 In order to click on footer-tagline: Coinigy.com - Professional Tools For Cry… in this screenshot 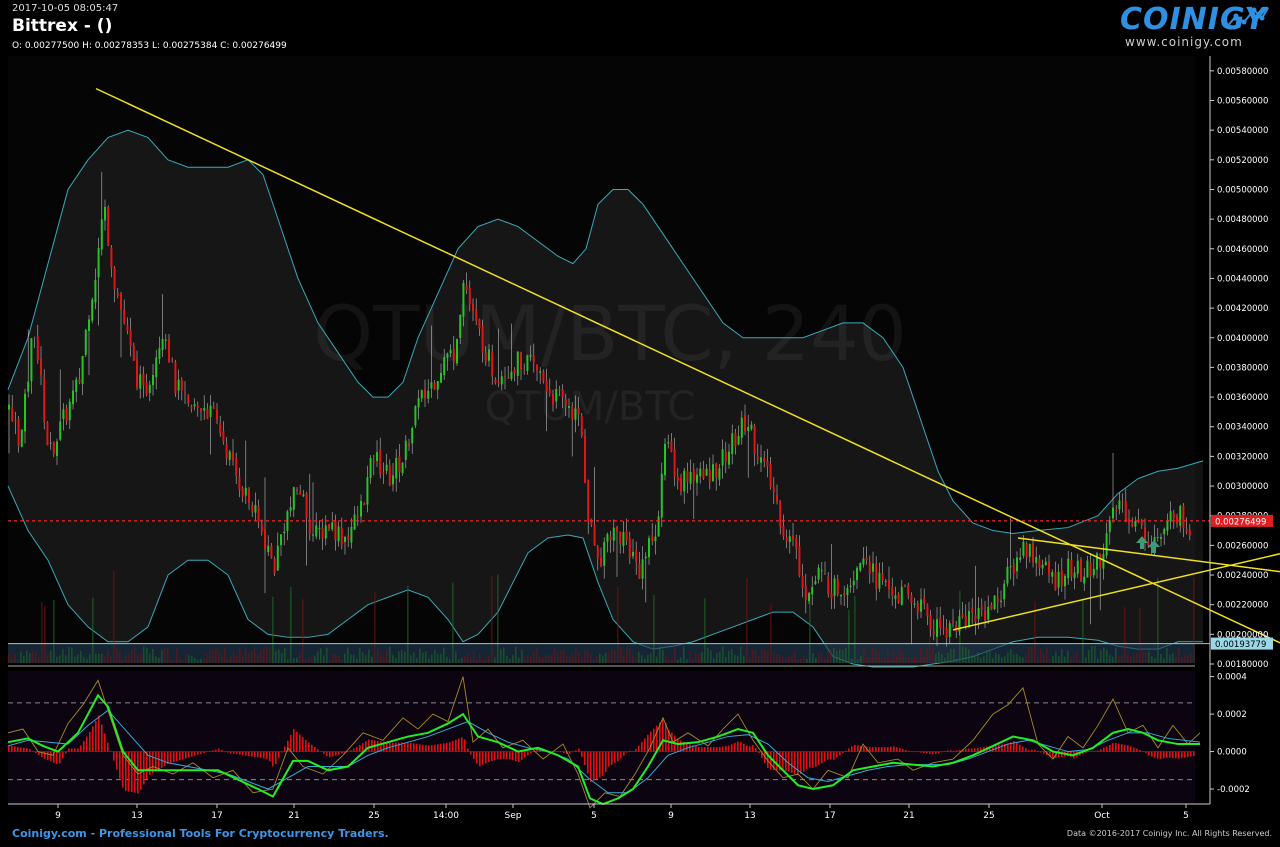, I will do `click(200, 833)`.